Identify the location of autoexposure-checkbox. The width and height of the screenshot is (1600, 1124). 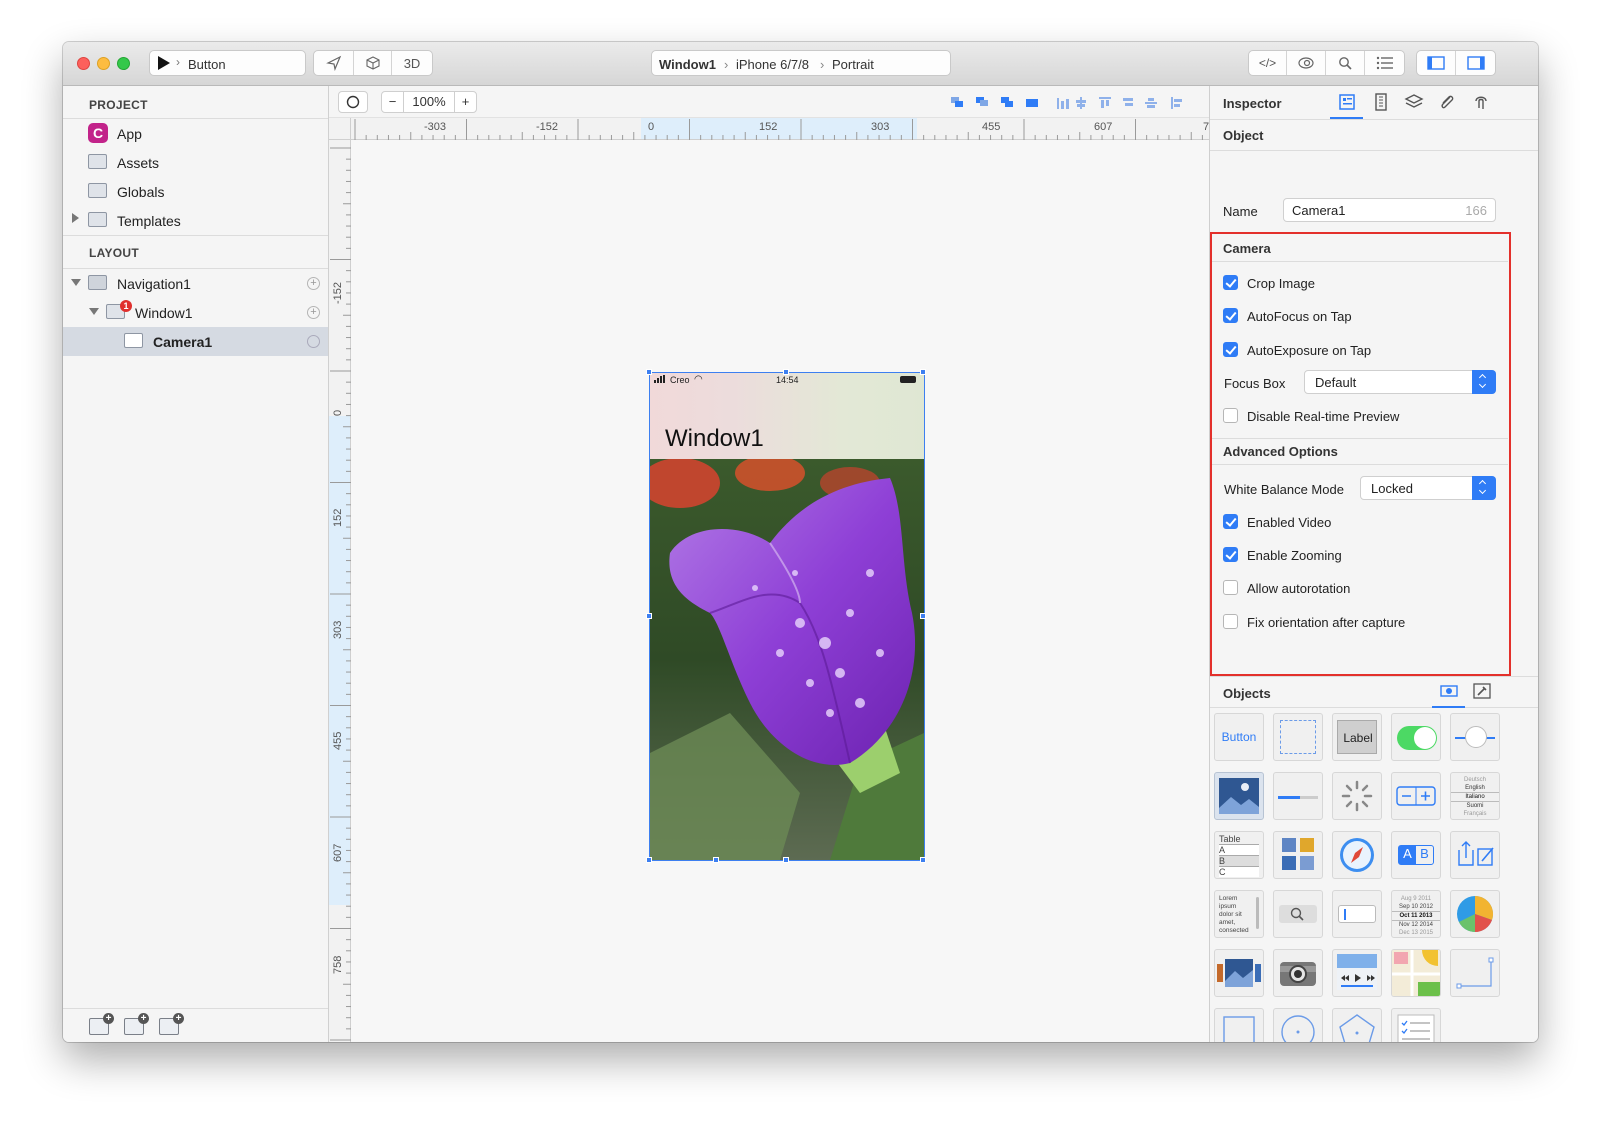
(1230, 349).